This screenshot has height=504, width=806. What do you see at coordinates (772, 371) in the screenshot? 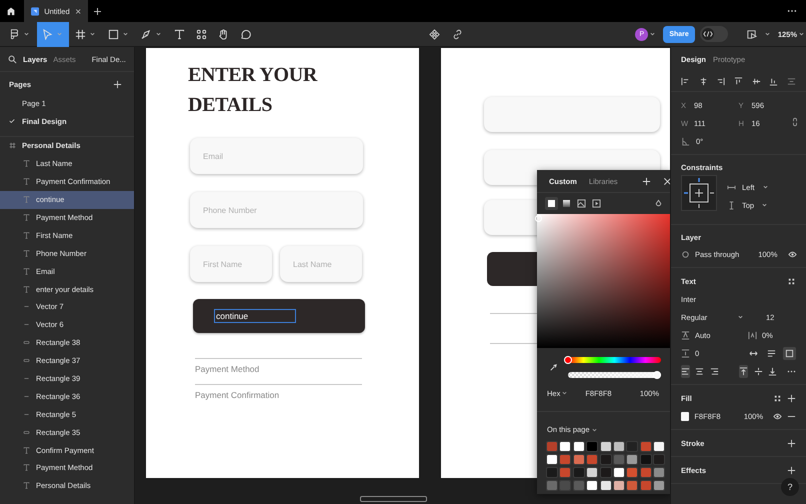
I see `align-bottom-icon` at bounding box center [772, 371].